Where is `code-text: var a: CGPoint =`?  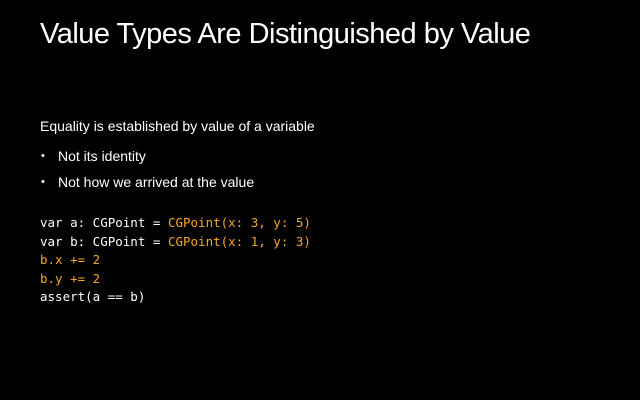
code-text: var a: CGPoint = is located at coordinates (104, 222).